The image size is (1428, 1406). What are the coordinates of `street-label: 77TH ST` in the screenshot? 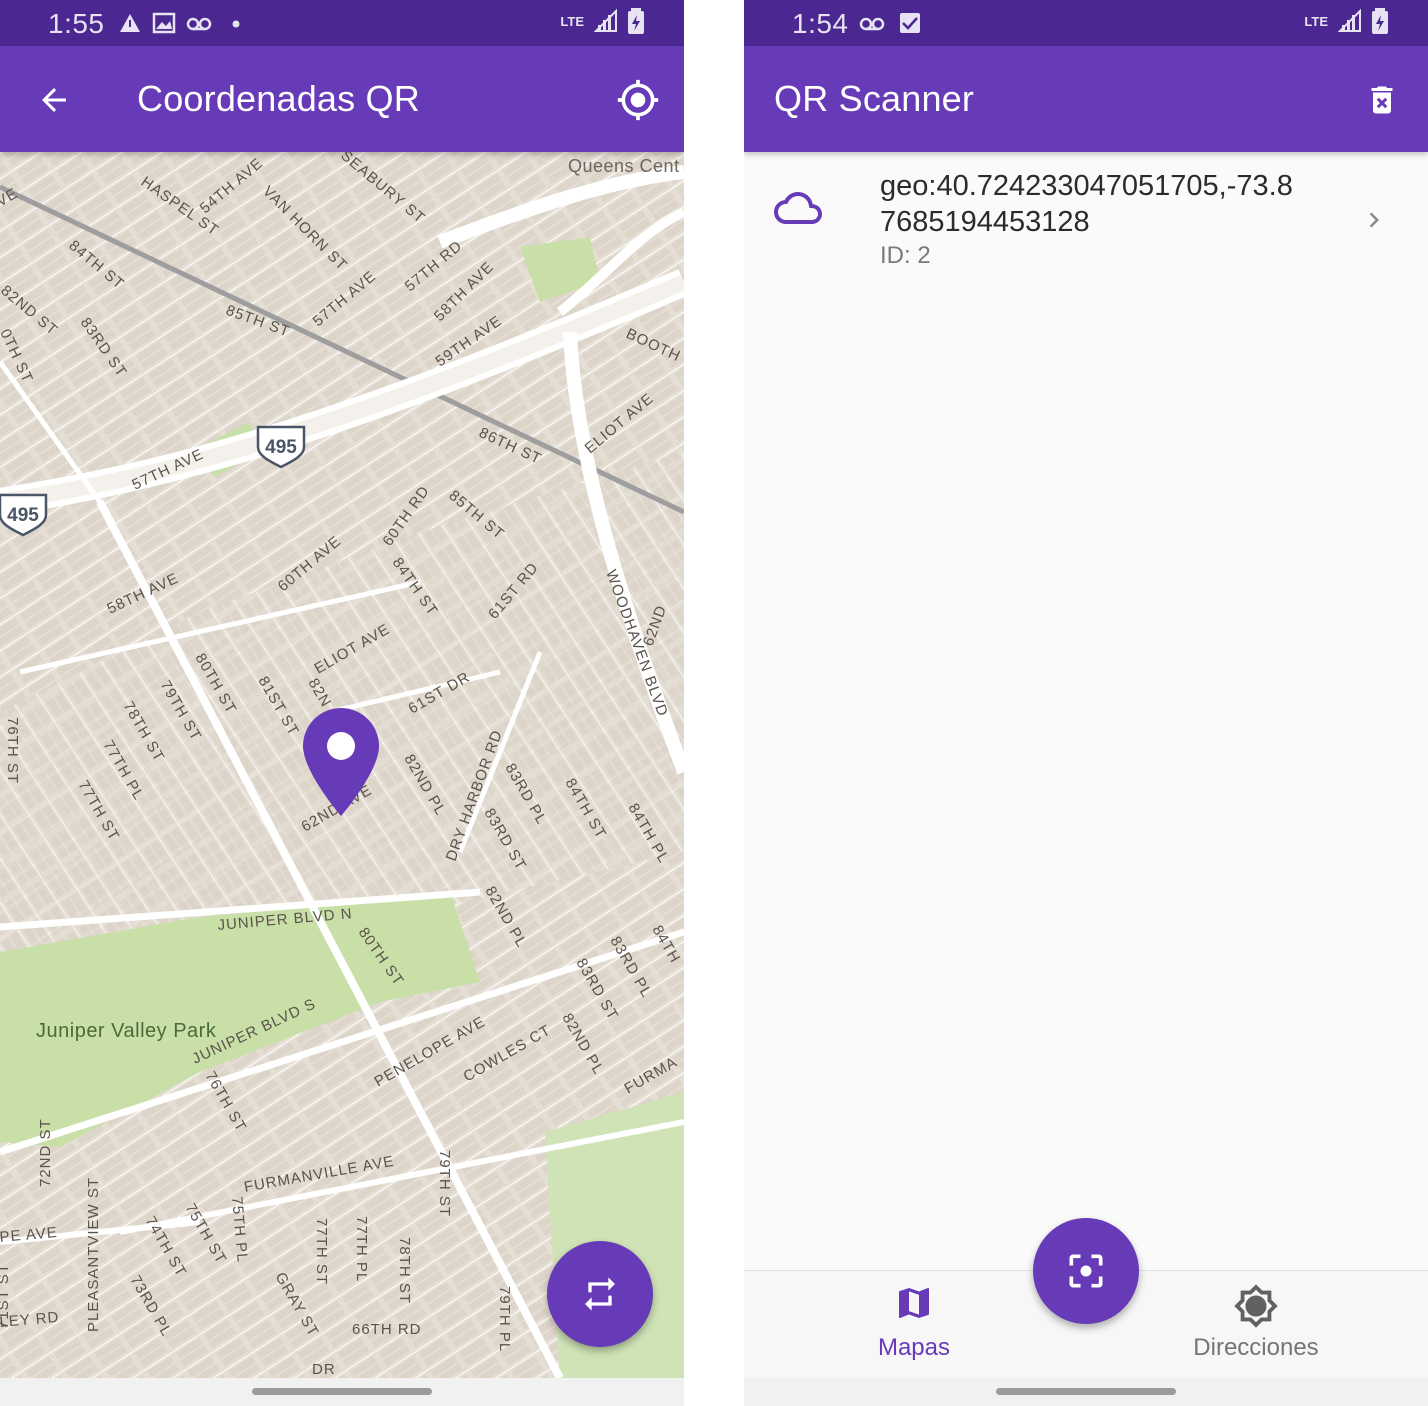 It's located at (321, 1251).